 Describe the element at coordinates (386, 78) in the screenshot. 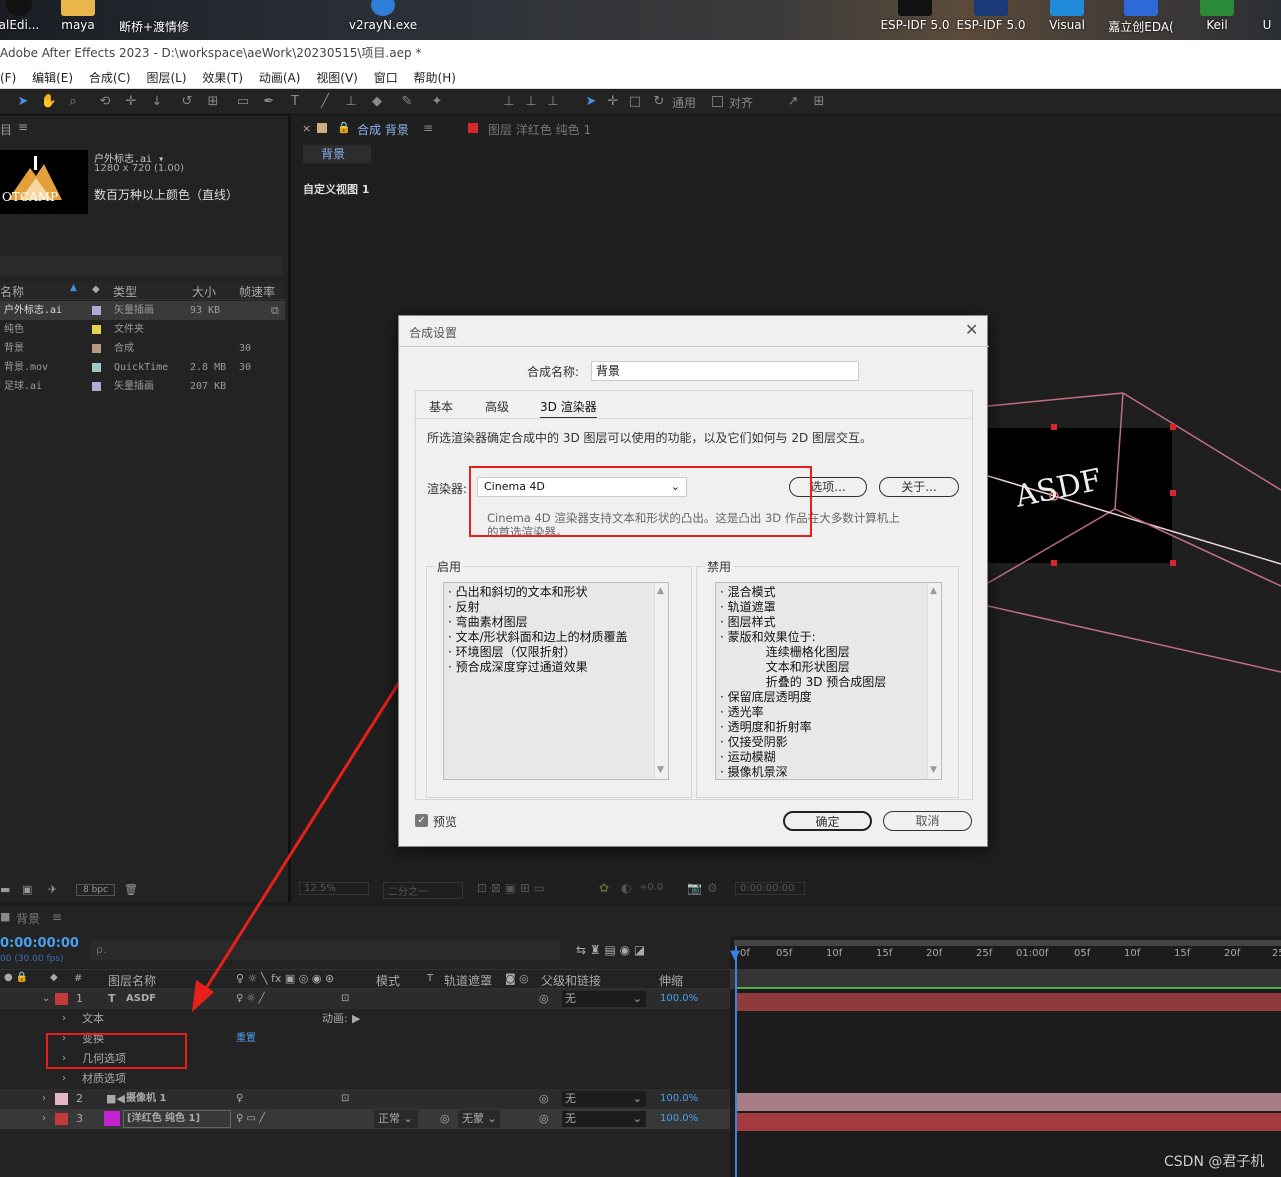

I see `menu-window: 窗口` at that location.